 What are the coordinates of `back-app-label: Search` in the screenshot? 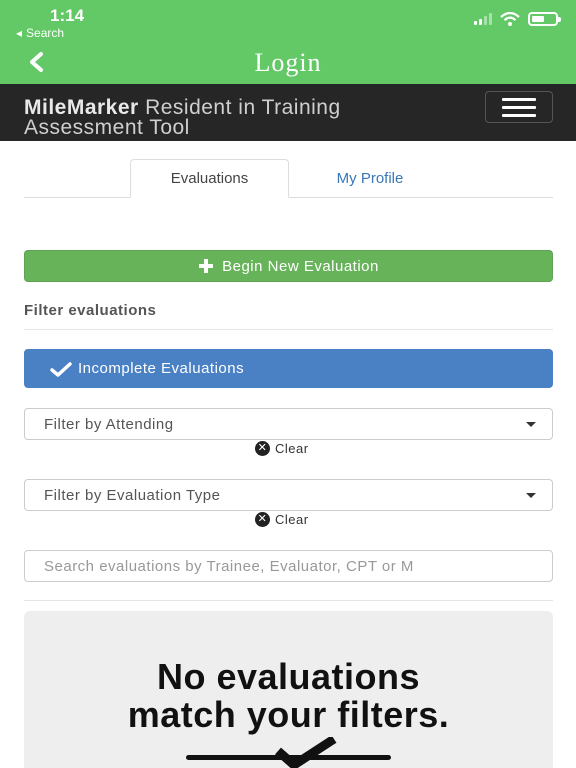 It's located at (45, 33).